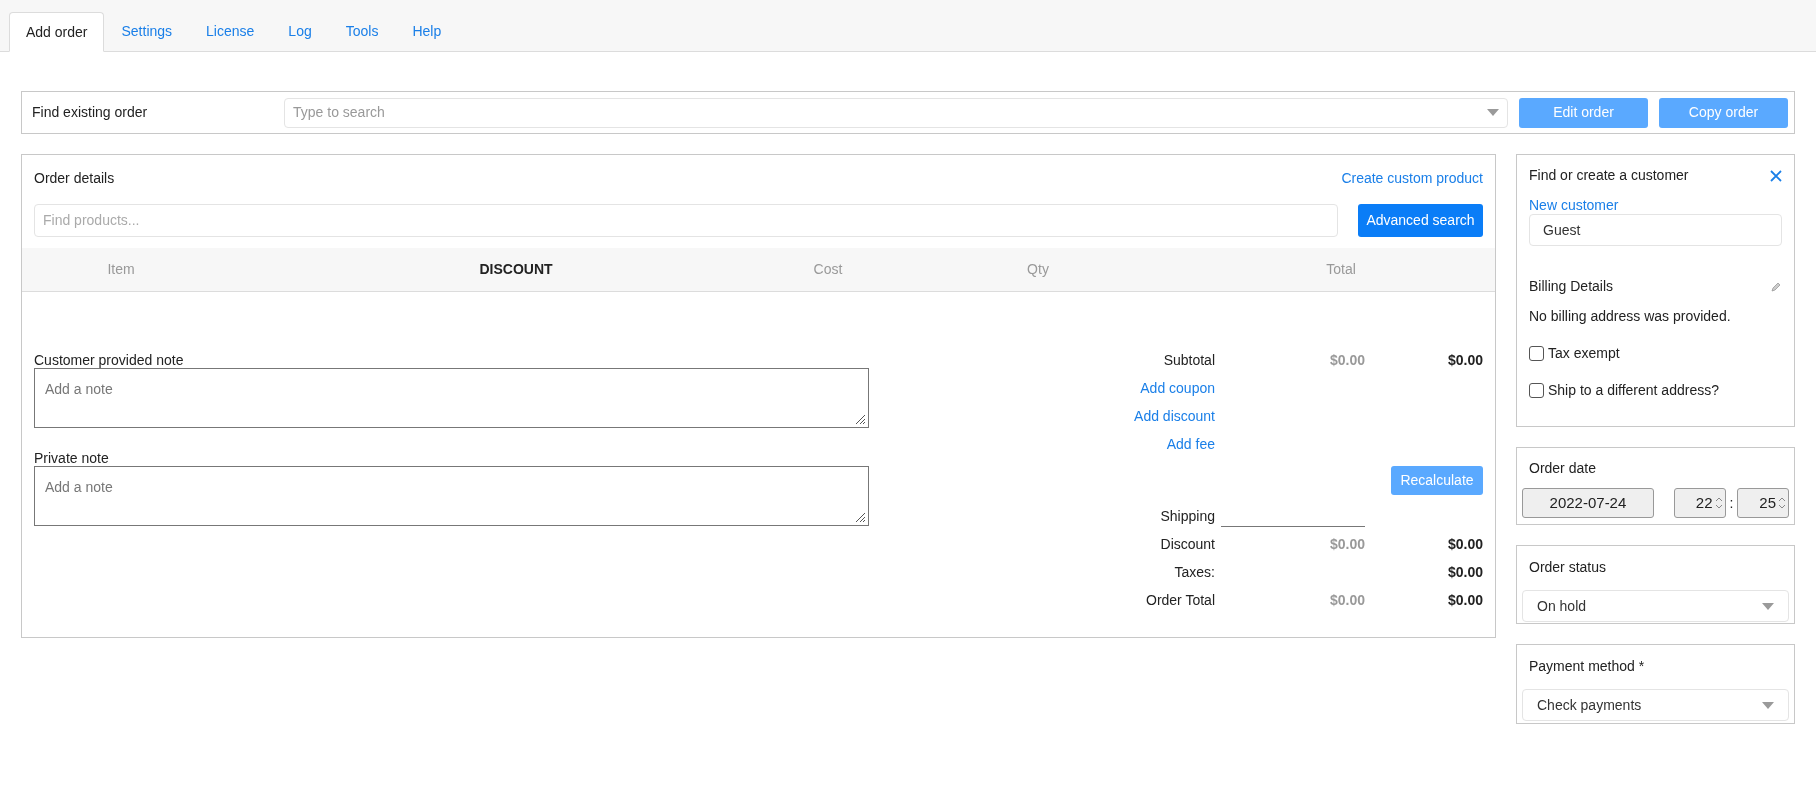 This screenshot has height=791, width=1816. I want to click on note-label: Customer provided note, so click(109, 360).